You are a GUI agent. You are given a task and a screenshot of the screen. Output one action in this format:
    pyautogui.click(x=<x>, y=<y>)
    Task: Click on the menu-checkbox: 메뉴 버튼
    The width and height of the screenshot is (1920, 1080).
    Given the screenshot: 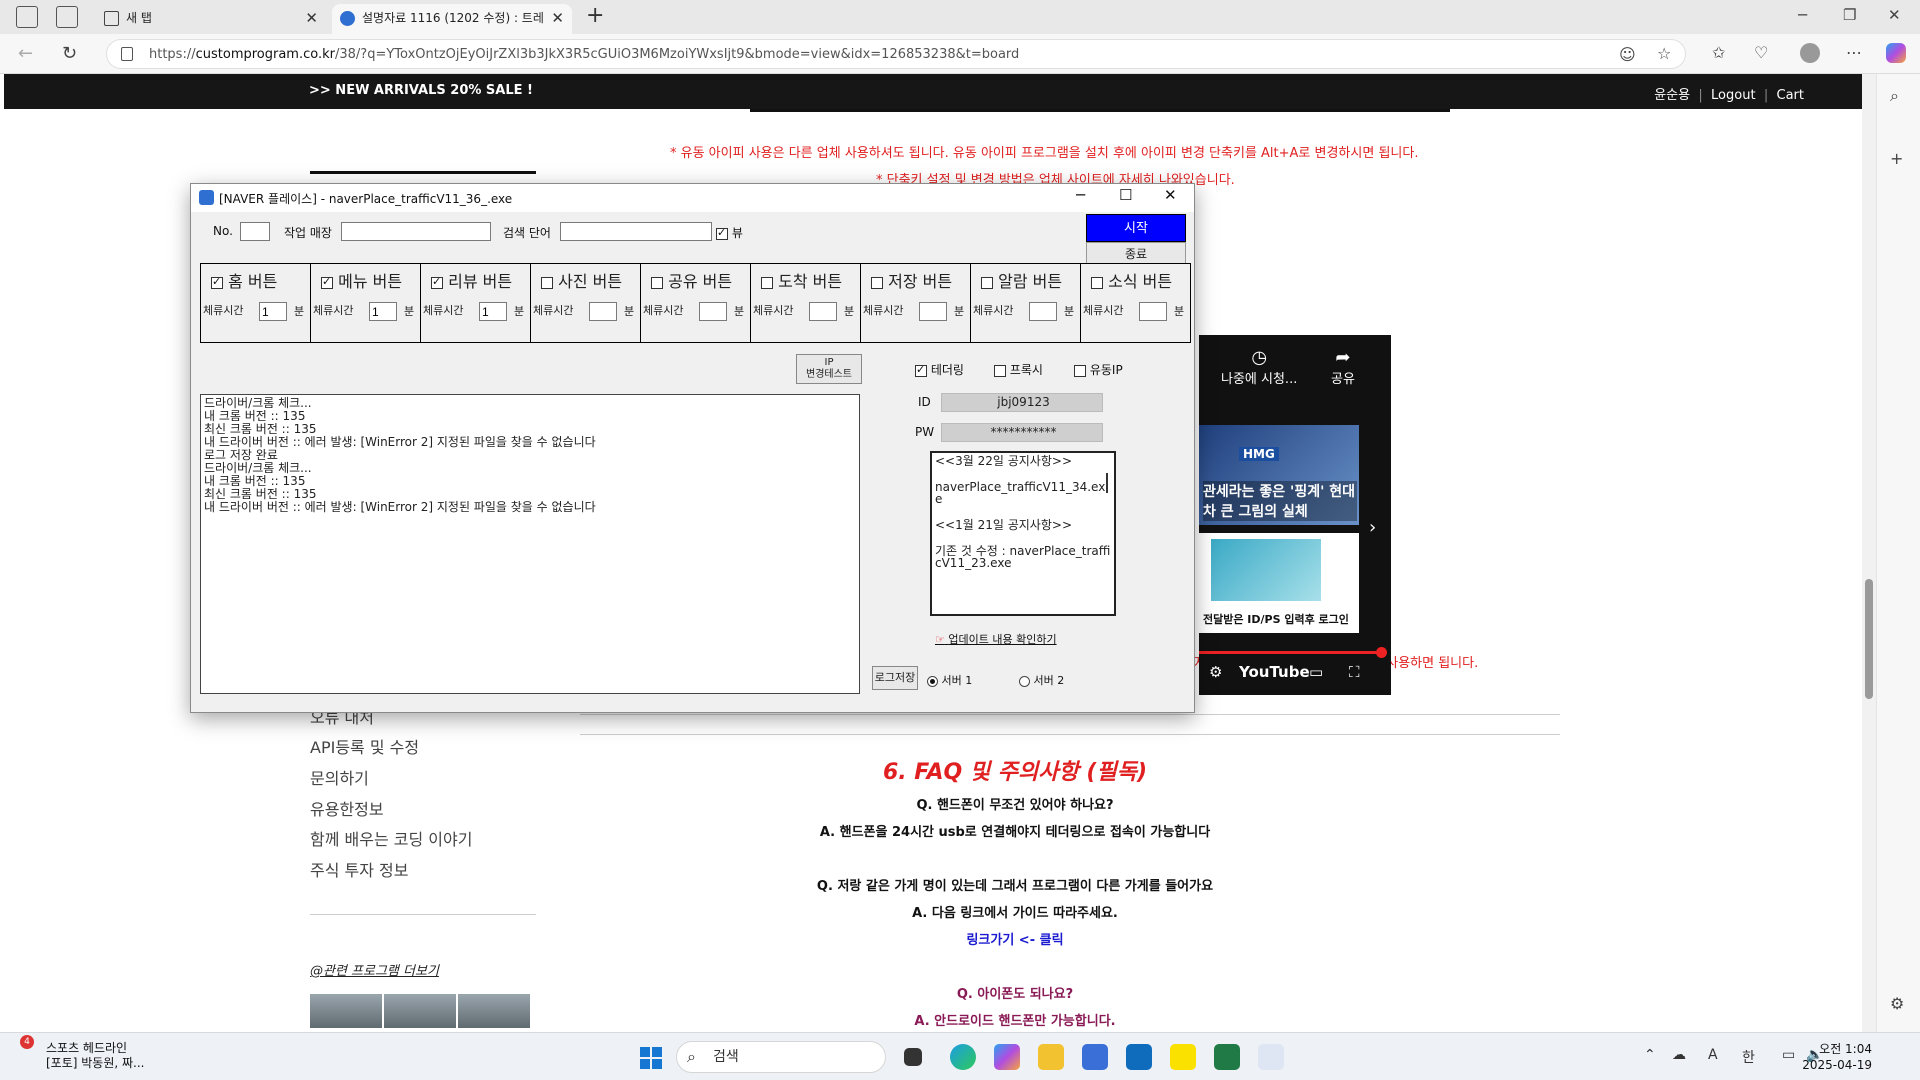 What is the action you would take?
    pyautogui.click(x=361, y=280)
    